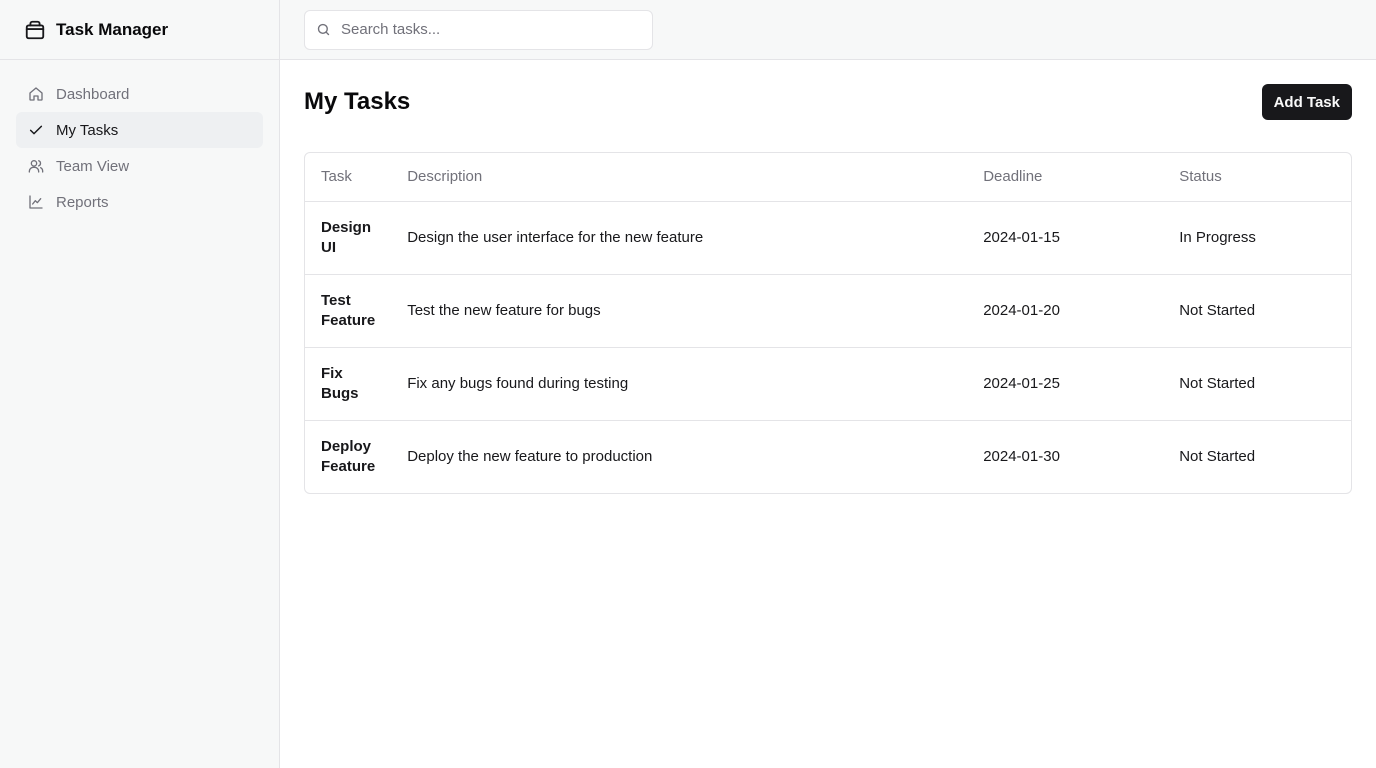  What do you see at coordinates (348, 456) in the screenshot?
I see `task-name-cell: Deploy Feature` at bounding box center [348, 456].